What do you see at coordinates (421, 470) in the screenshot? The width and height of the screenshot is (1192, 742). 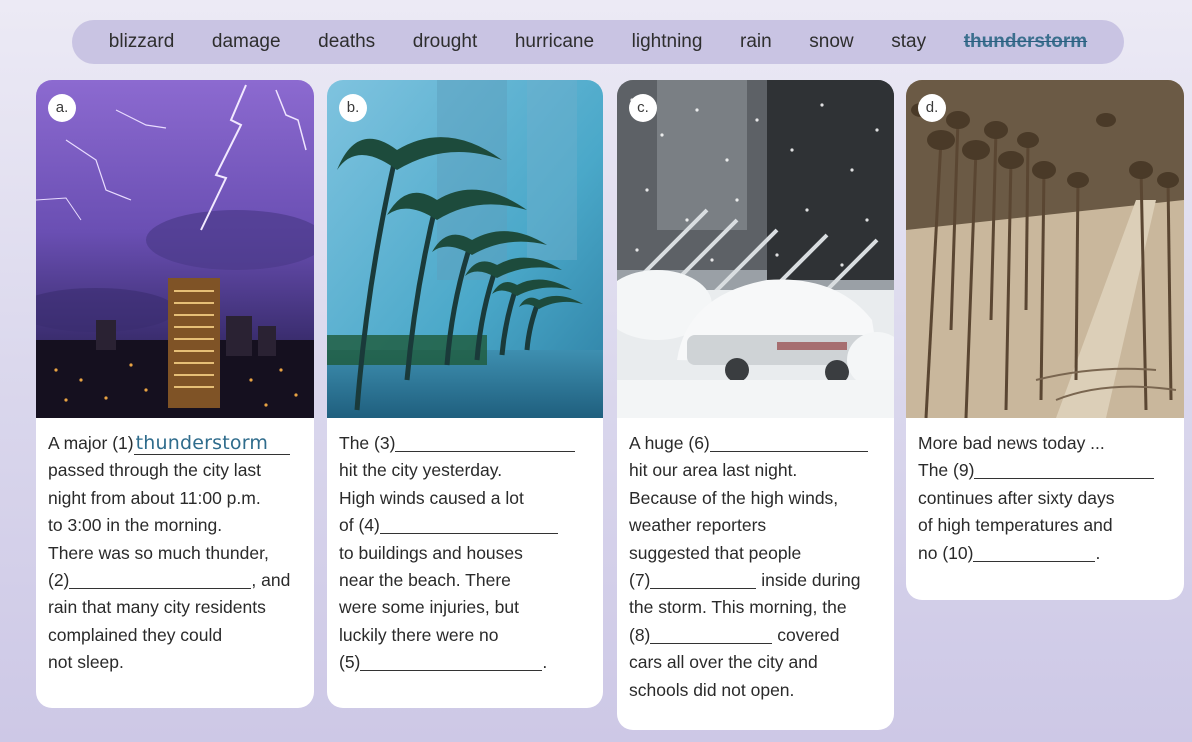 I see `text-line: hit the city yesterday.` at bounding box center [421, 470].